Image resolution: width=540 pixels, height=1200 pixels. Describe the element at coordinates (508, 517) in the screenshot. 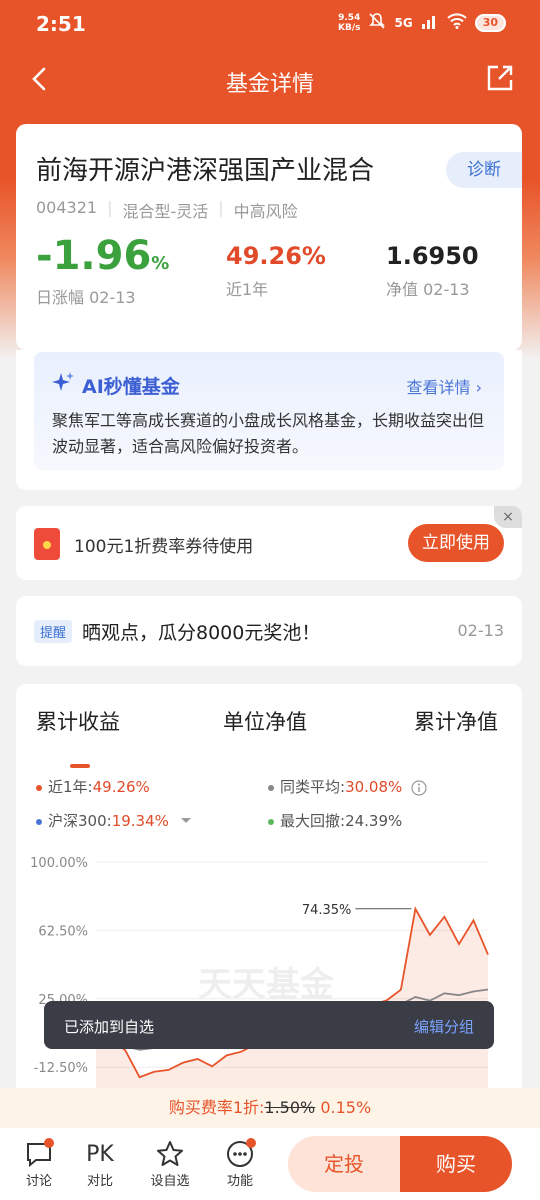

I see `close-icon: ×` at that location.